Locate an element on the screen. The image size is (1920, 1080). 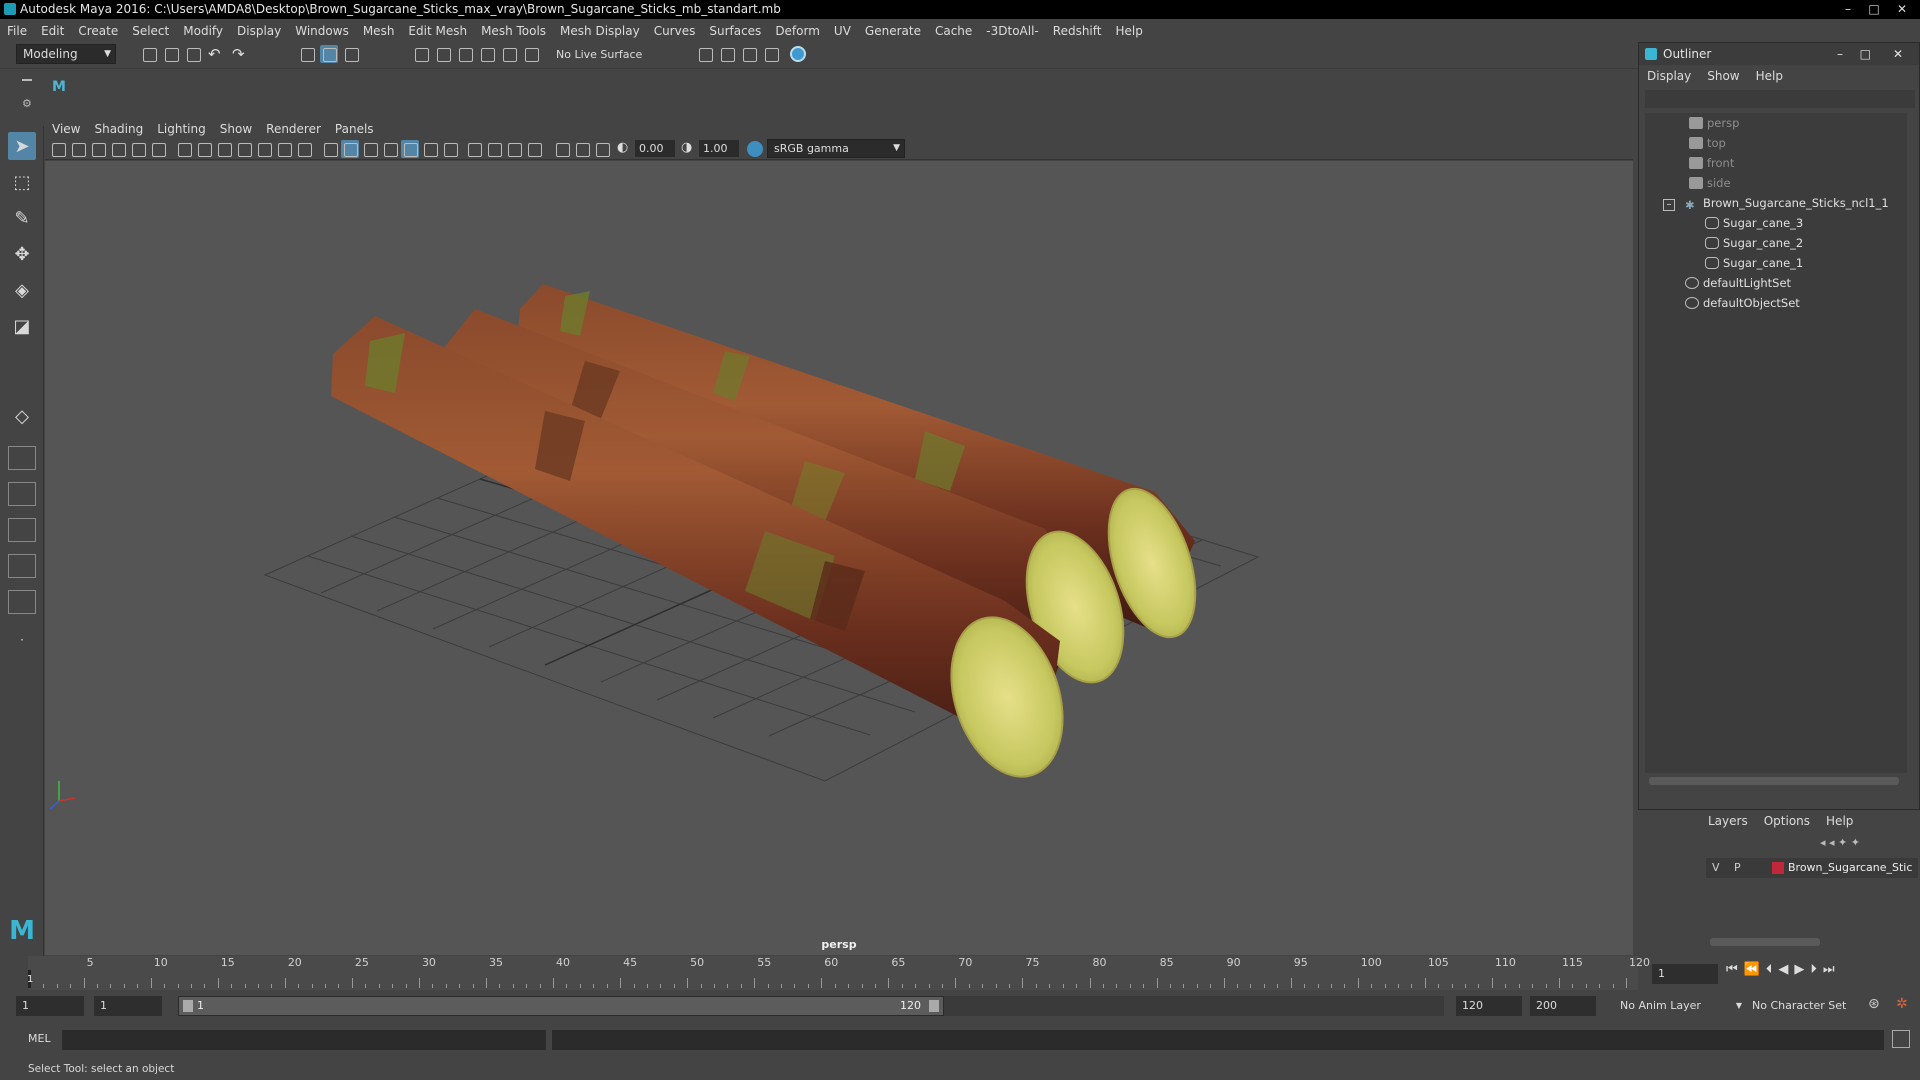
render-view-icon is located at coordinates (771, 54).